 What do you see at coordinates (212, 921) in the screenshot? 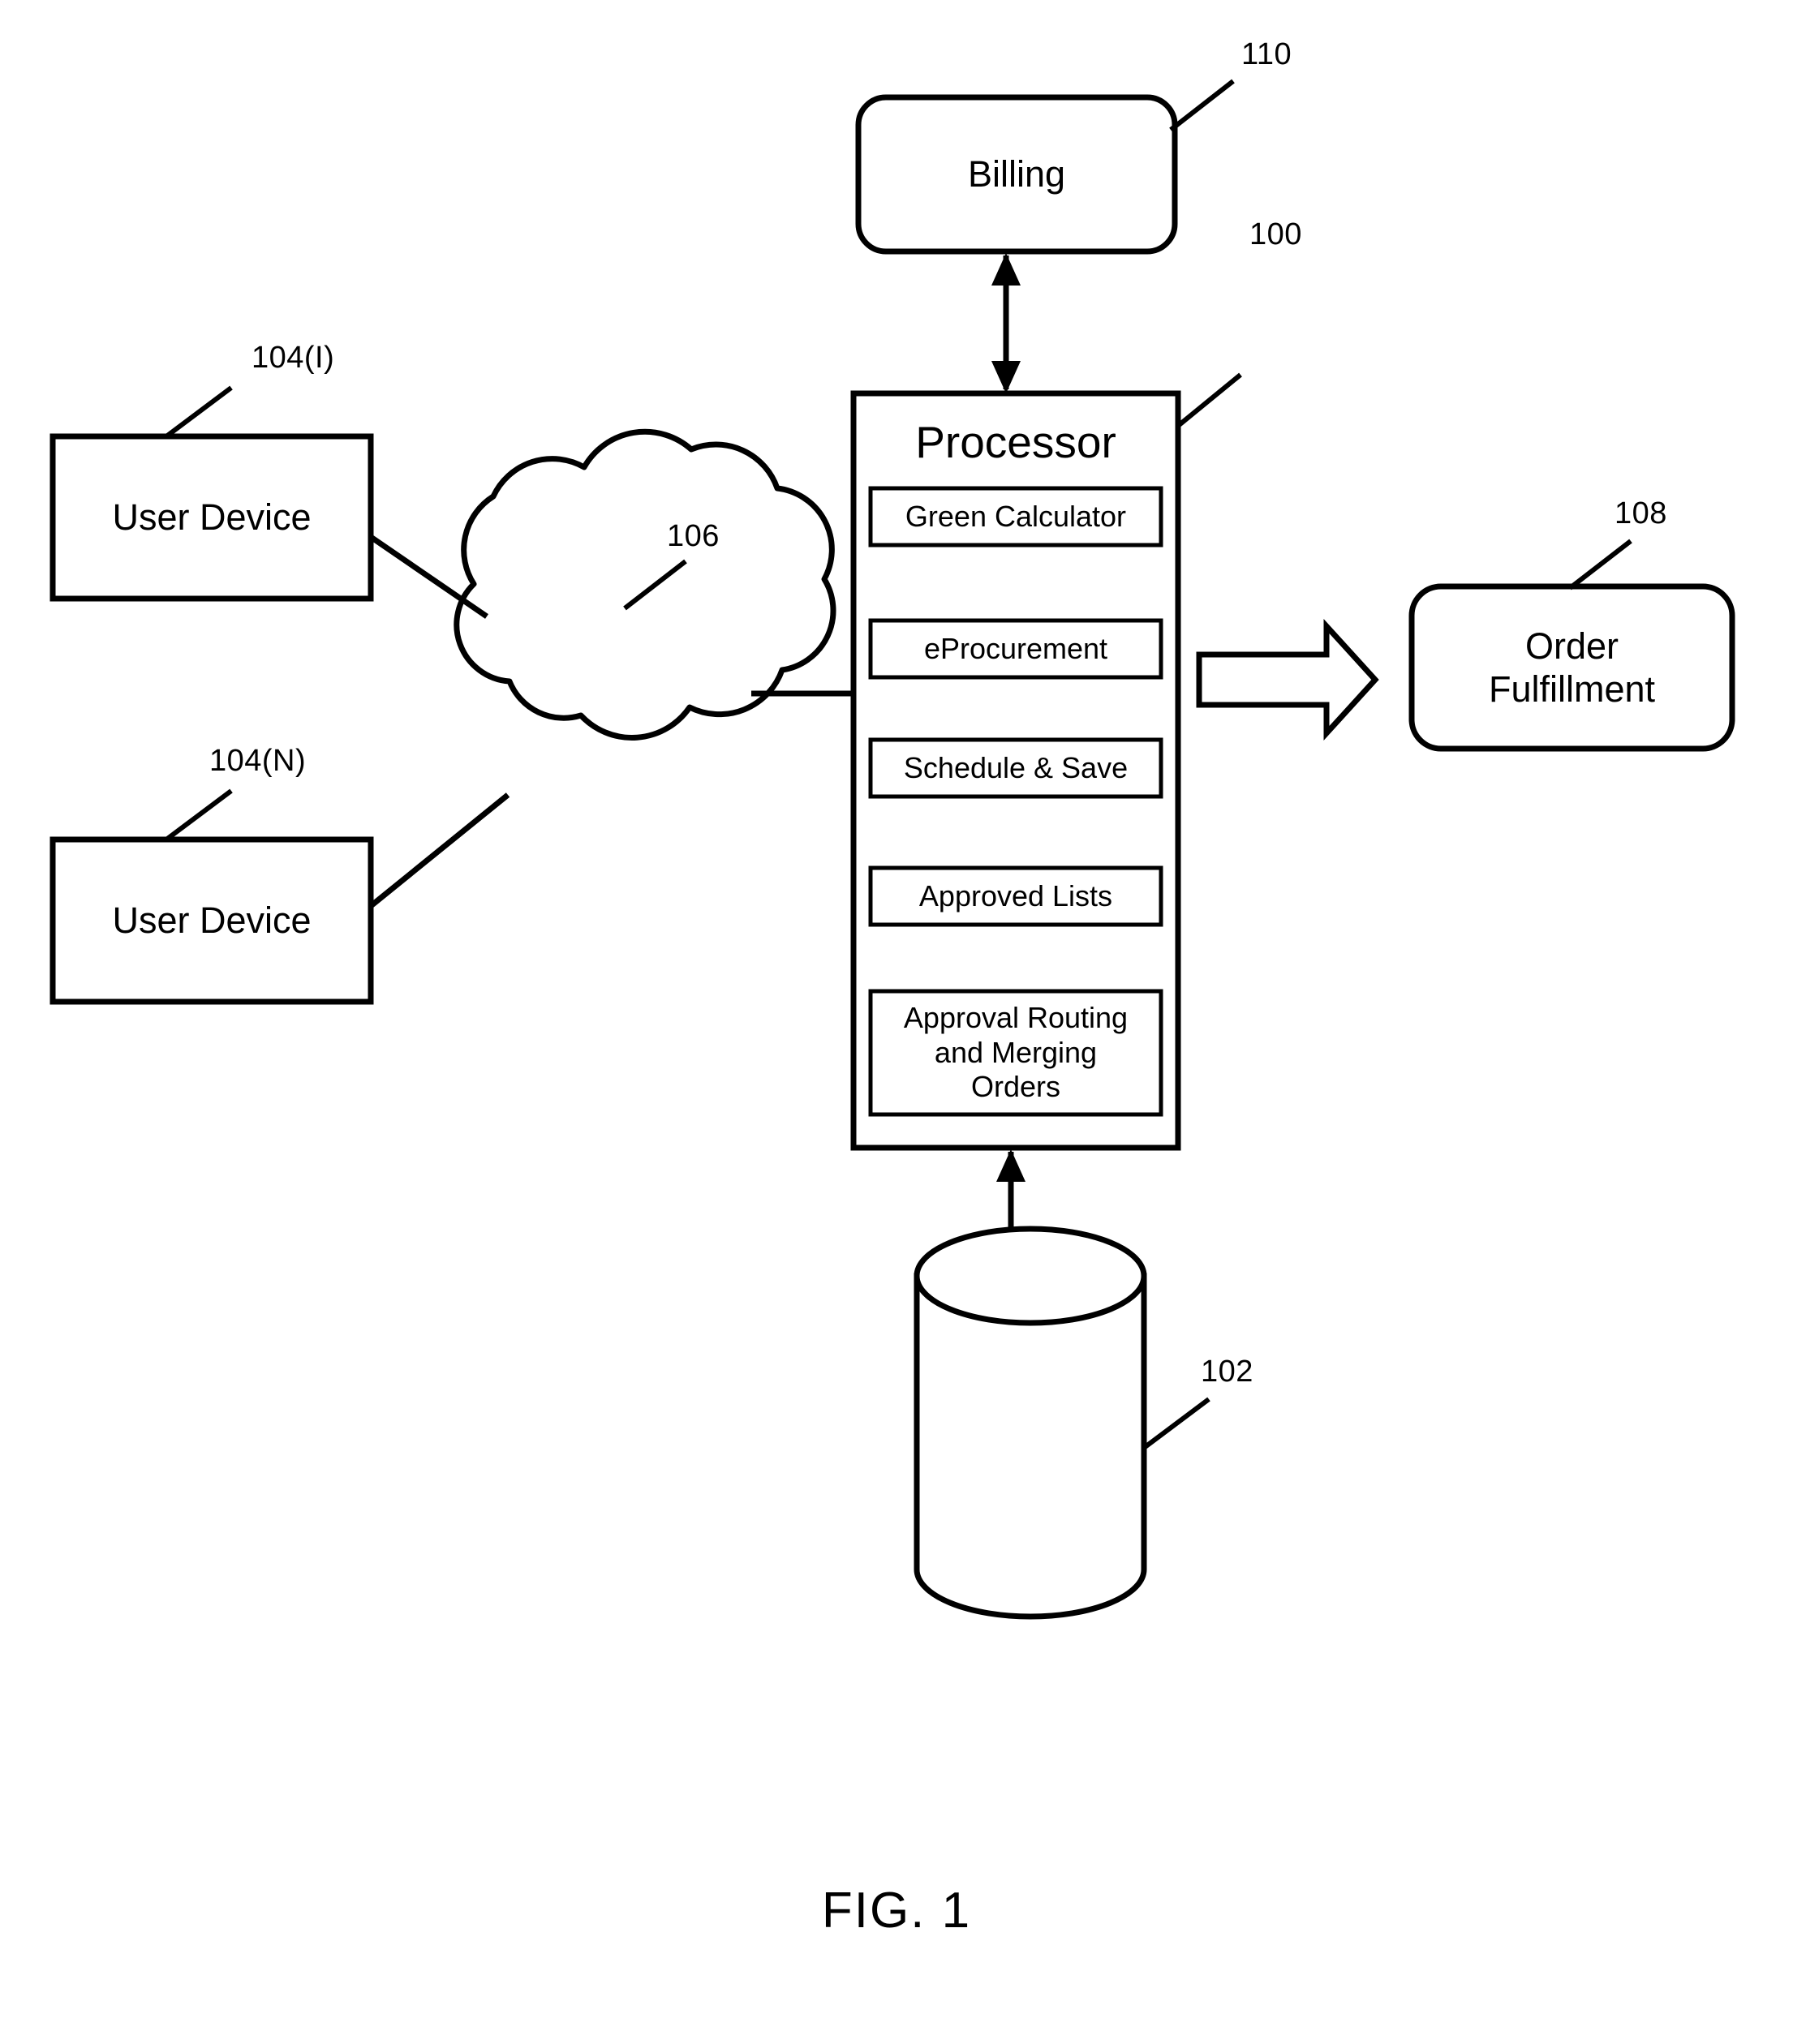
I see `user-device-n-label: User Device` at bounding box center [212, 921].